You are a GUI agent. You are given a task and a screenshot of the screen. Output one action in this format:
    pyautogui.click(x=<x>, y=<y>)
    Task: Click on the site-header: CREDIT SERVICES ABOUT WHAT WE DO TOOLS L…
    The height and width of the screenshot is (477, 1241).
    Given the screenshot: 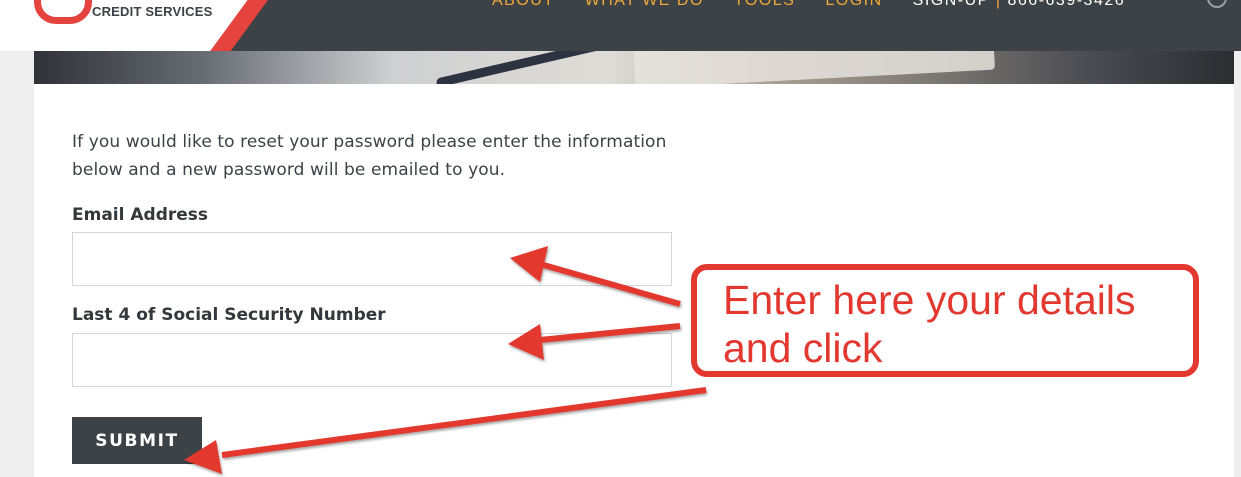 What is the action you would take?
    pyautogui.click(x=620, y=25)
    